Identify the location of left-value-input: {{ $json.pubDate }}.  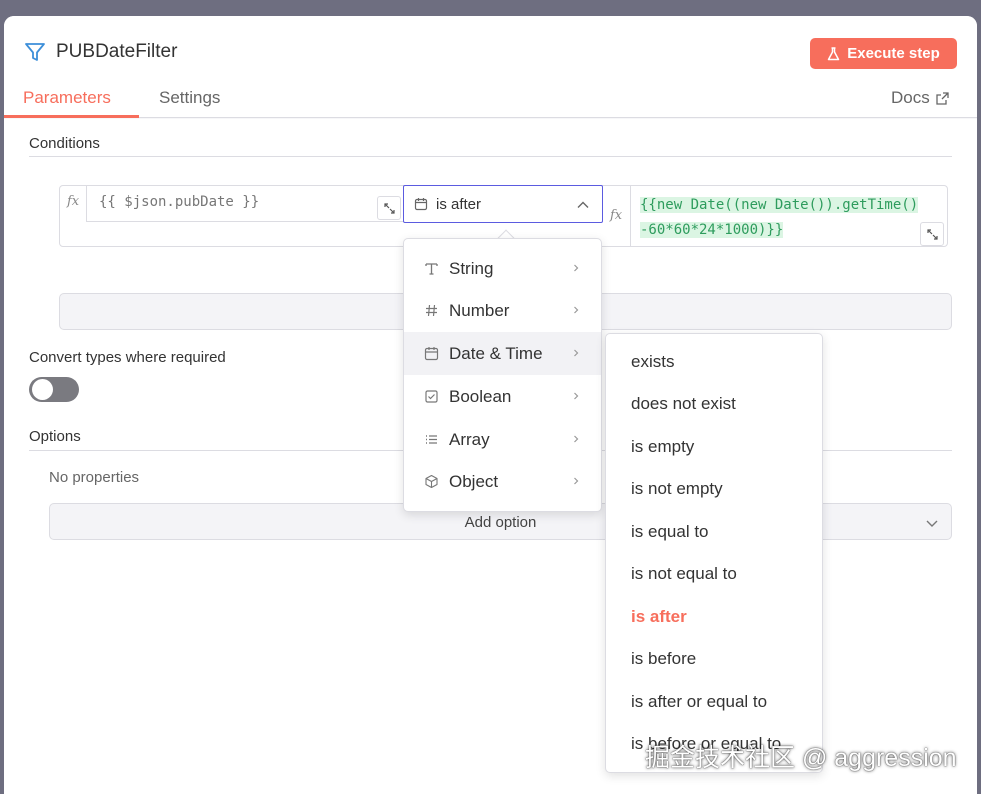
(245, 203).